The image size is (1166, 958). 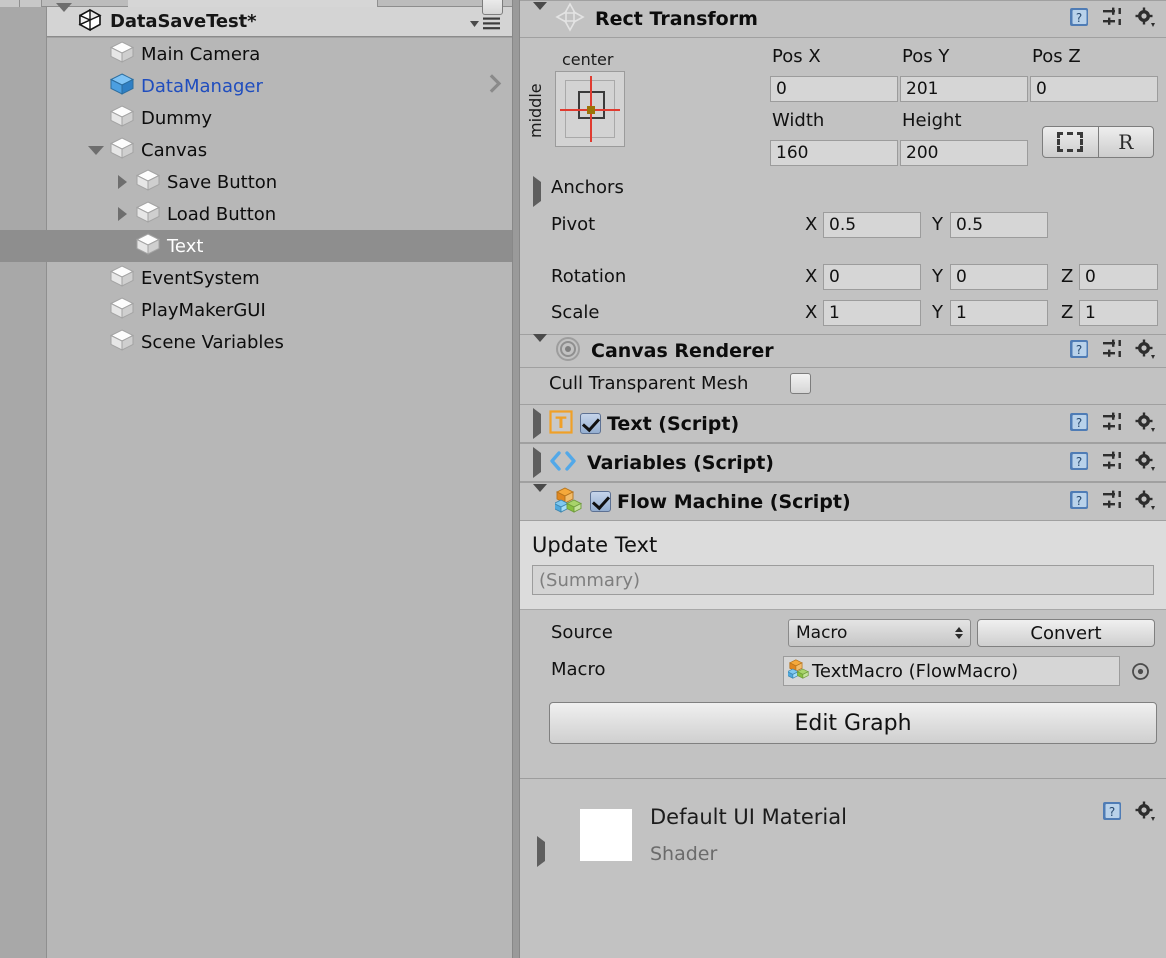 I want to click on text-script-enabled-checkbox, so click(x=590, y=423).